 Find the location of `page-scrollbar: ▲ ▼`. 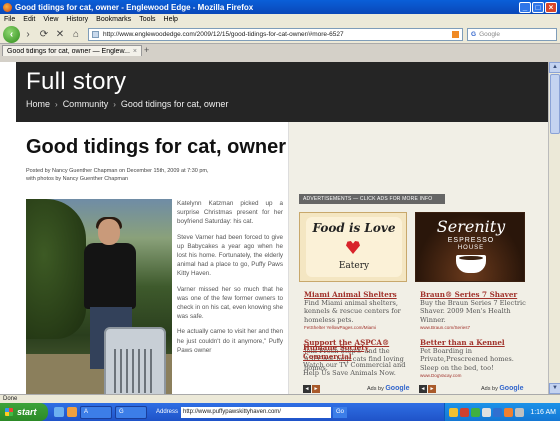

page-scrollbar: ▲ ▼ is located at coordinates (554, 228).